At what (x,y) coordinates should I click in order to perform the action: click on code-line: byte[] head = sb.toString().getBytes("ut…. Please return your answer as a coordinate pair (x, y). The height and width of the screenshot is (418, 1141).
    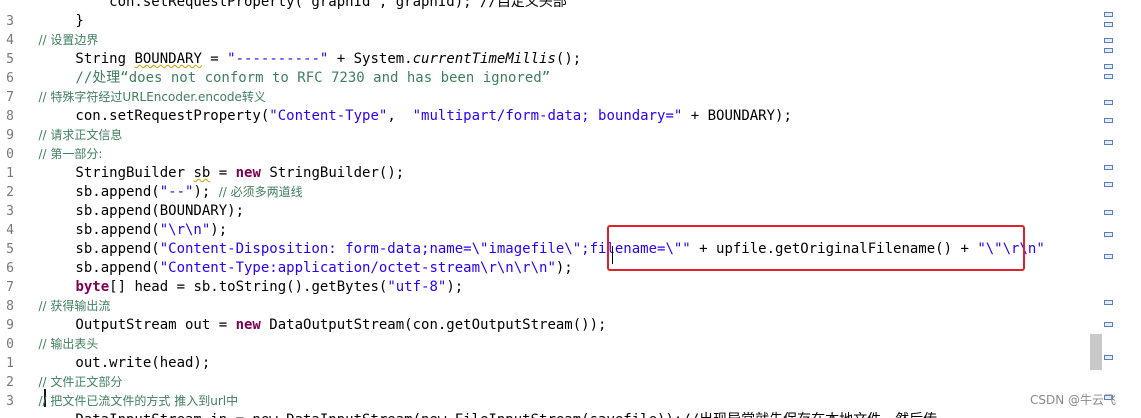
    Looking at the image, I should click on (235, 287).